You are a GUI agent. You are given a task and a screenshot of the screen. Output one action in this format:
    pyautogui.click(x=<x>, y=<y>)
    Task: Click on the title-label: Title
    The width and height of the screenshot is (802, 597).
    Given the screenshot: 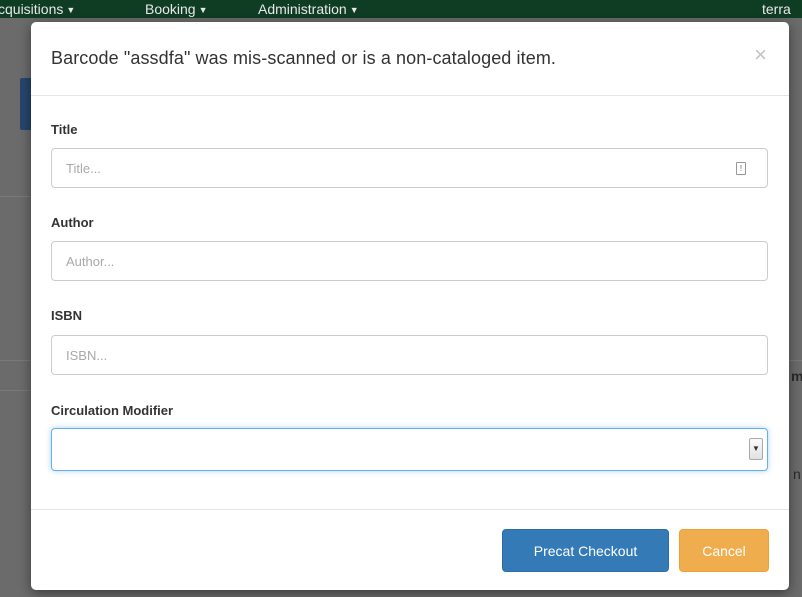 What is the action you would take?
    pyautogui.click(x=64, y=129)
    